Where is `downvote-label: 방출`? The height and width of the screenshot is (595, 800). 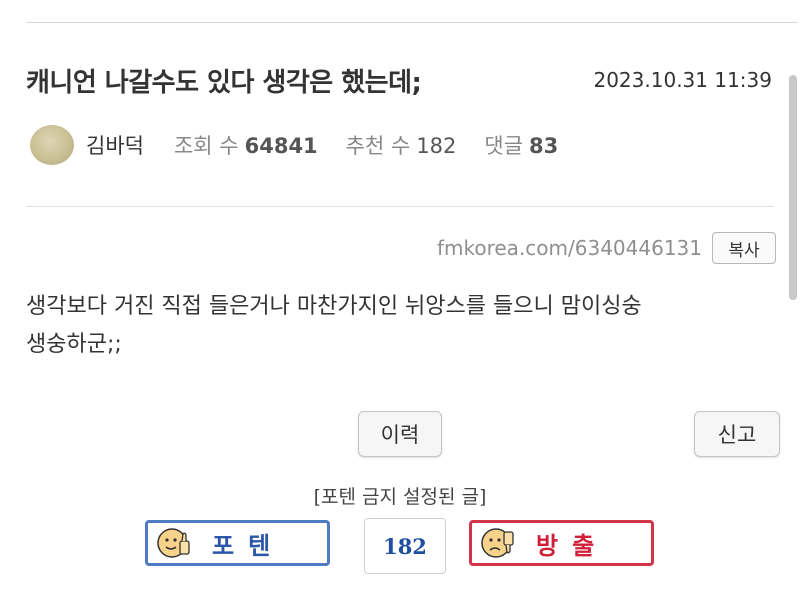 downvote-label: 방출 is located at coordinates (572, 545).